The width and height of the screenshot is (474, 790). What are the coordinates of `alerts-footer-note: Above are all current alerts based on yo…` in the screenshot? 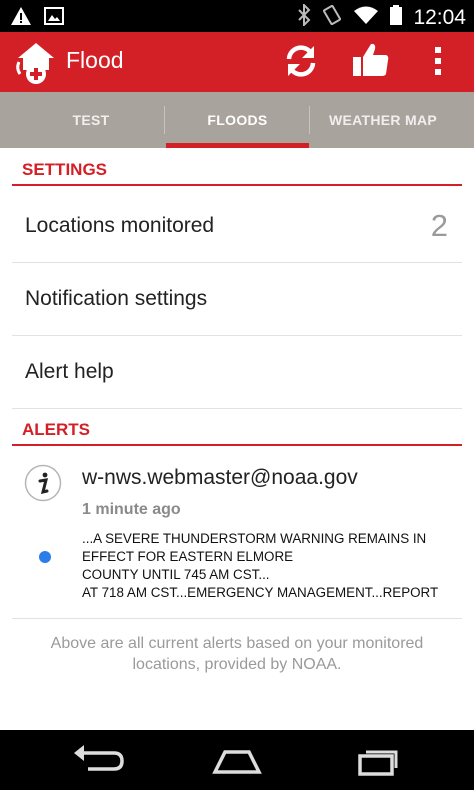 It's located at (237, 654).